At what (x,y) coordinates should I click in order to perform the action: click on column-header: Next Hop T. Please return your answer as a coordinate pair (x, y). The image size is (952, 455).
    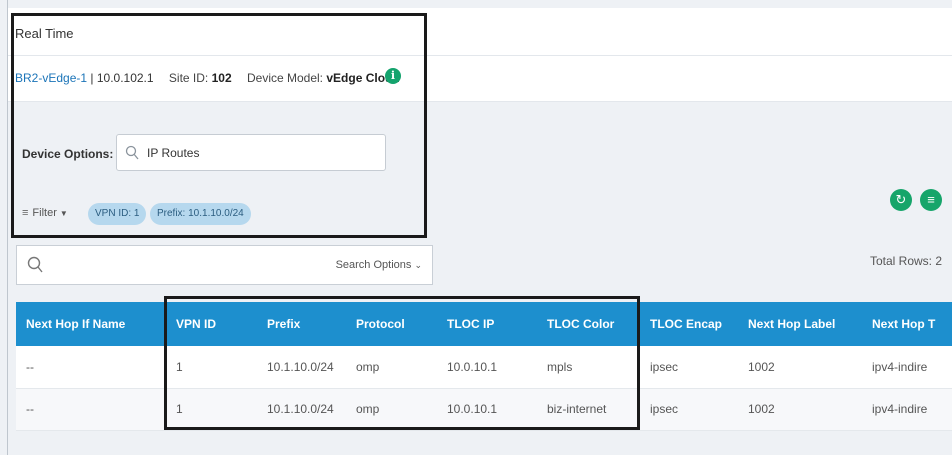
    Looking at the image, I should click on (907, 324).